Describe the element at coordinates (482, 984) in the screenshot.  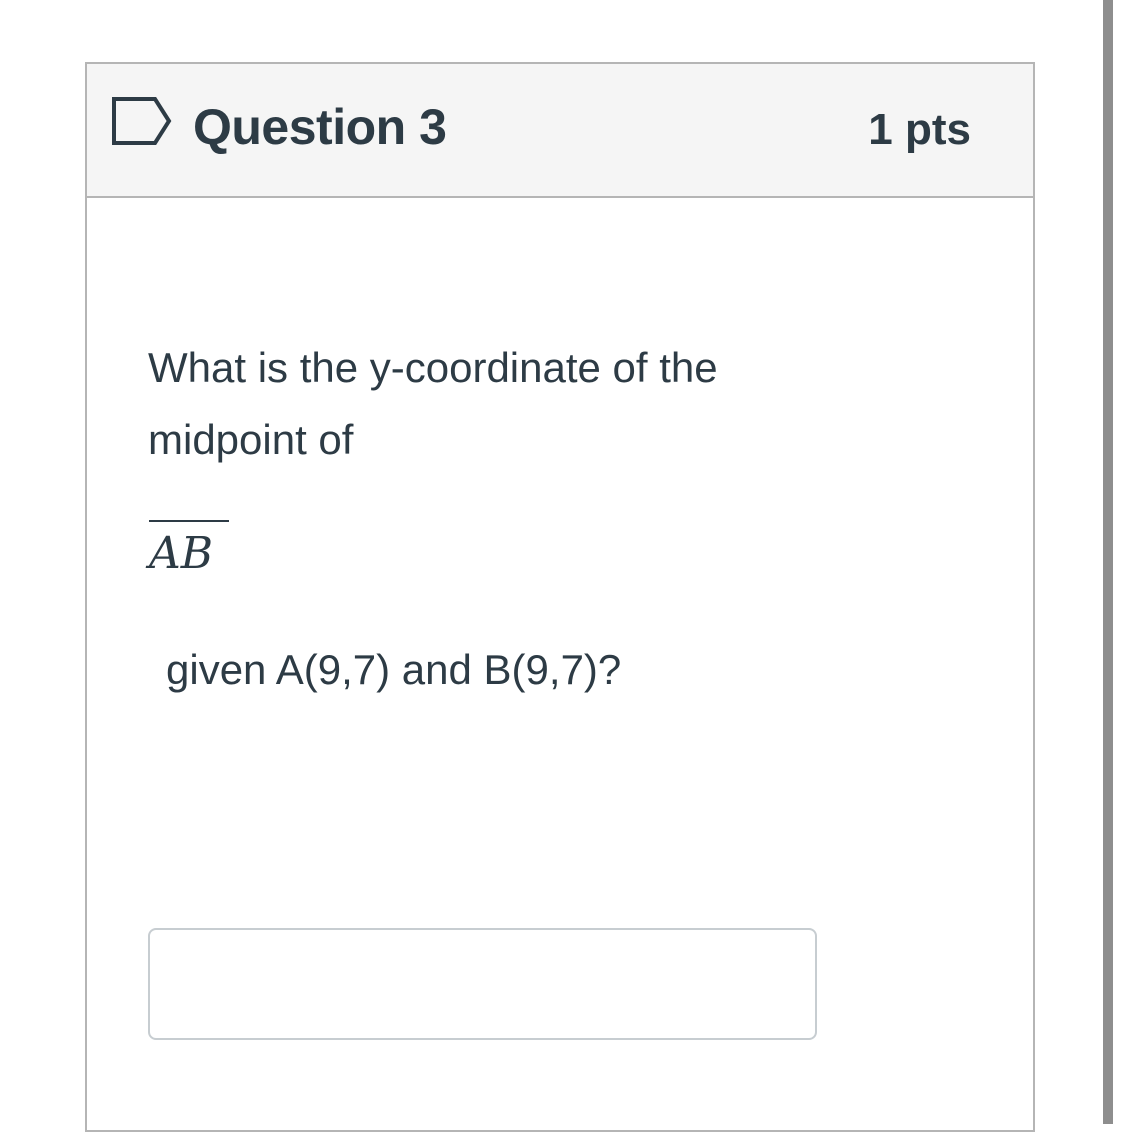
I see `answer-input` at that location.